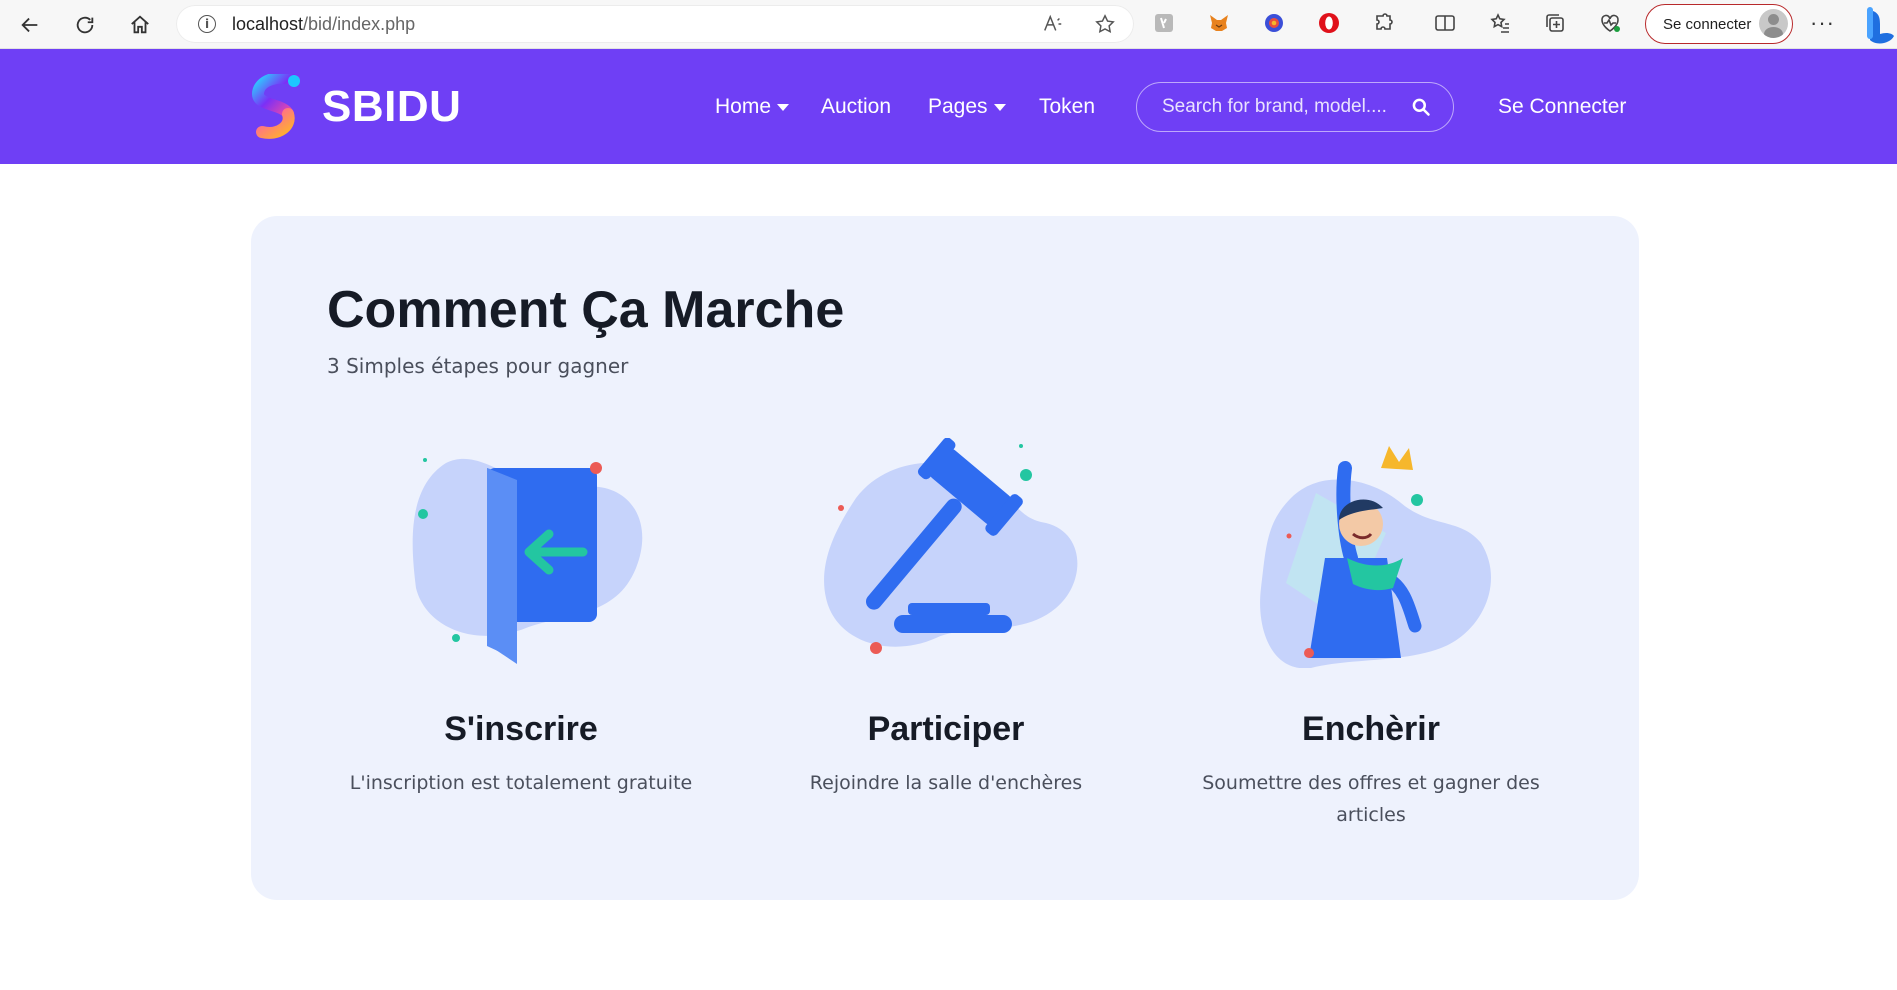  Describe the element at coordinates (1282, 107) in the screenshot. I see `search-input` at that location.